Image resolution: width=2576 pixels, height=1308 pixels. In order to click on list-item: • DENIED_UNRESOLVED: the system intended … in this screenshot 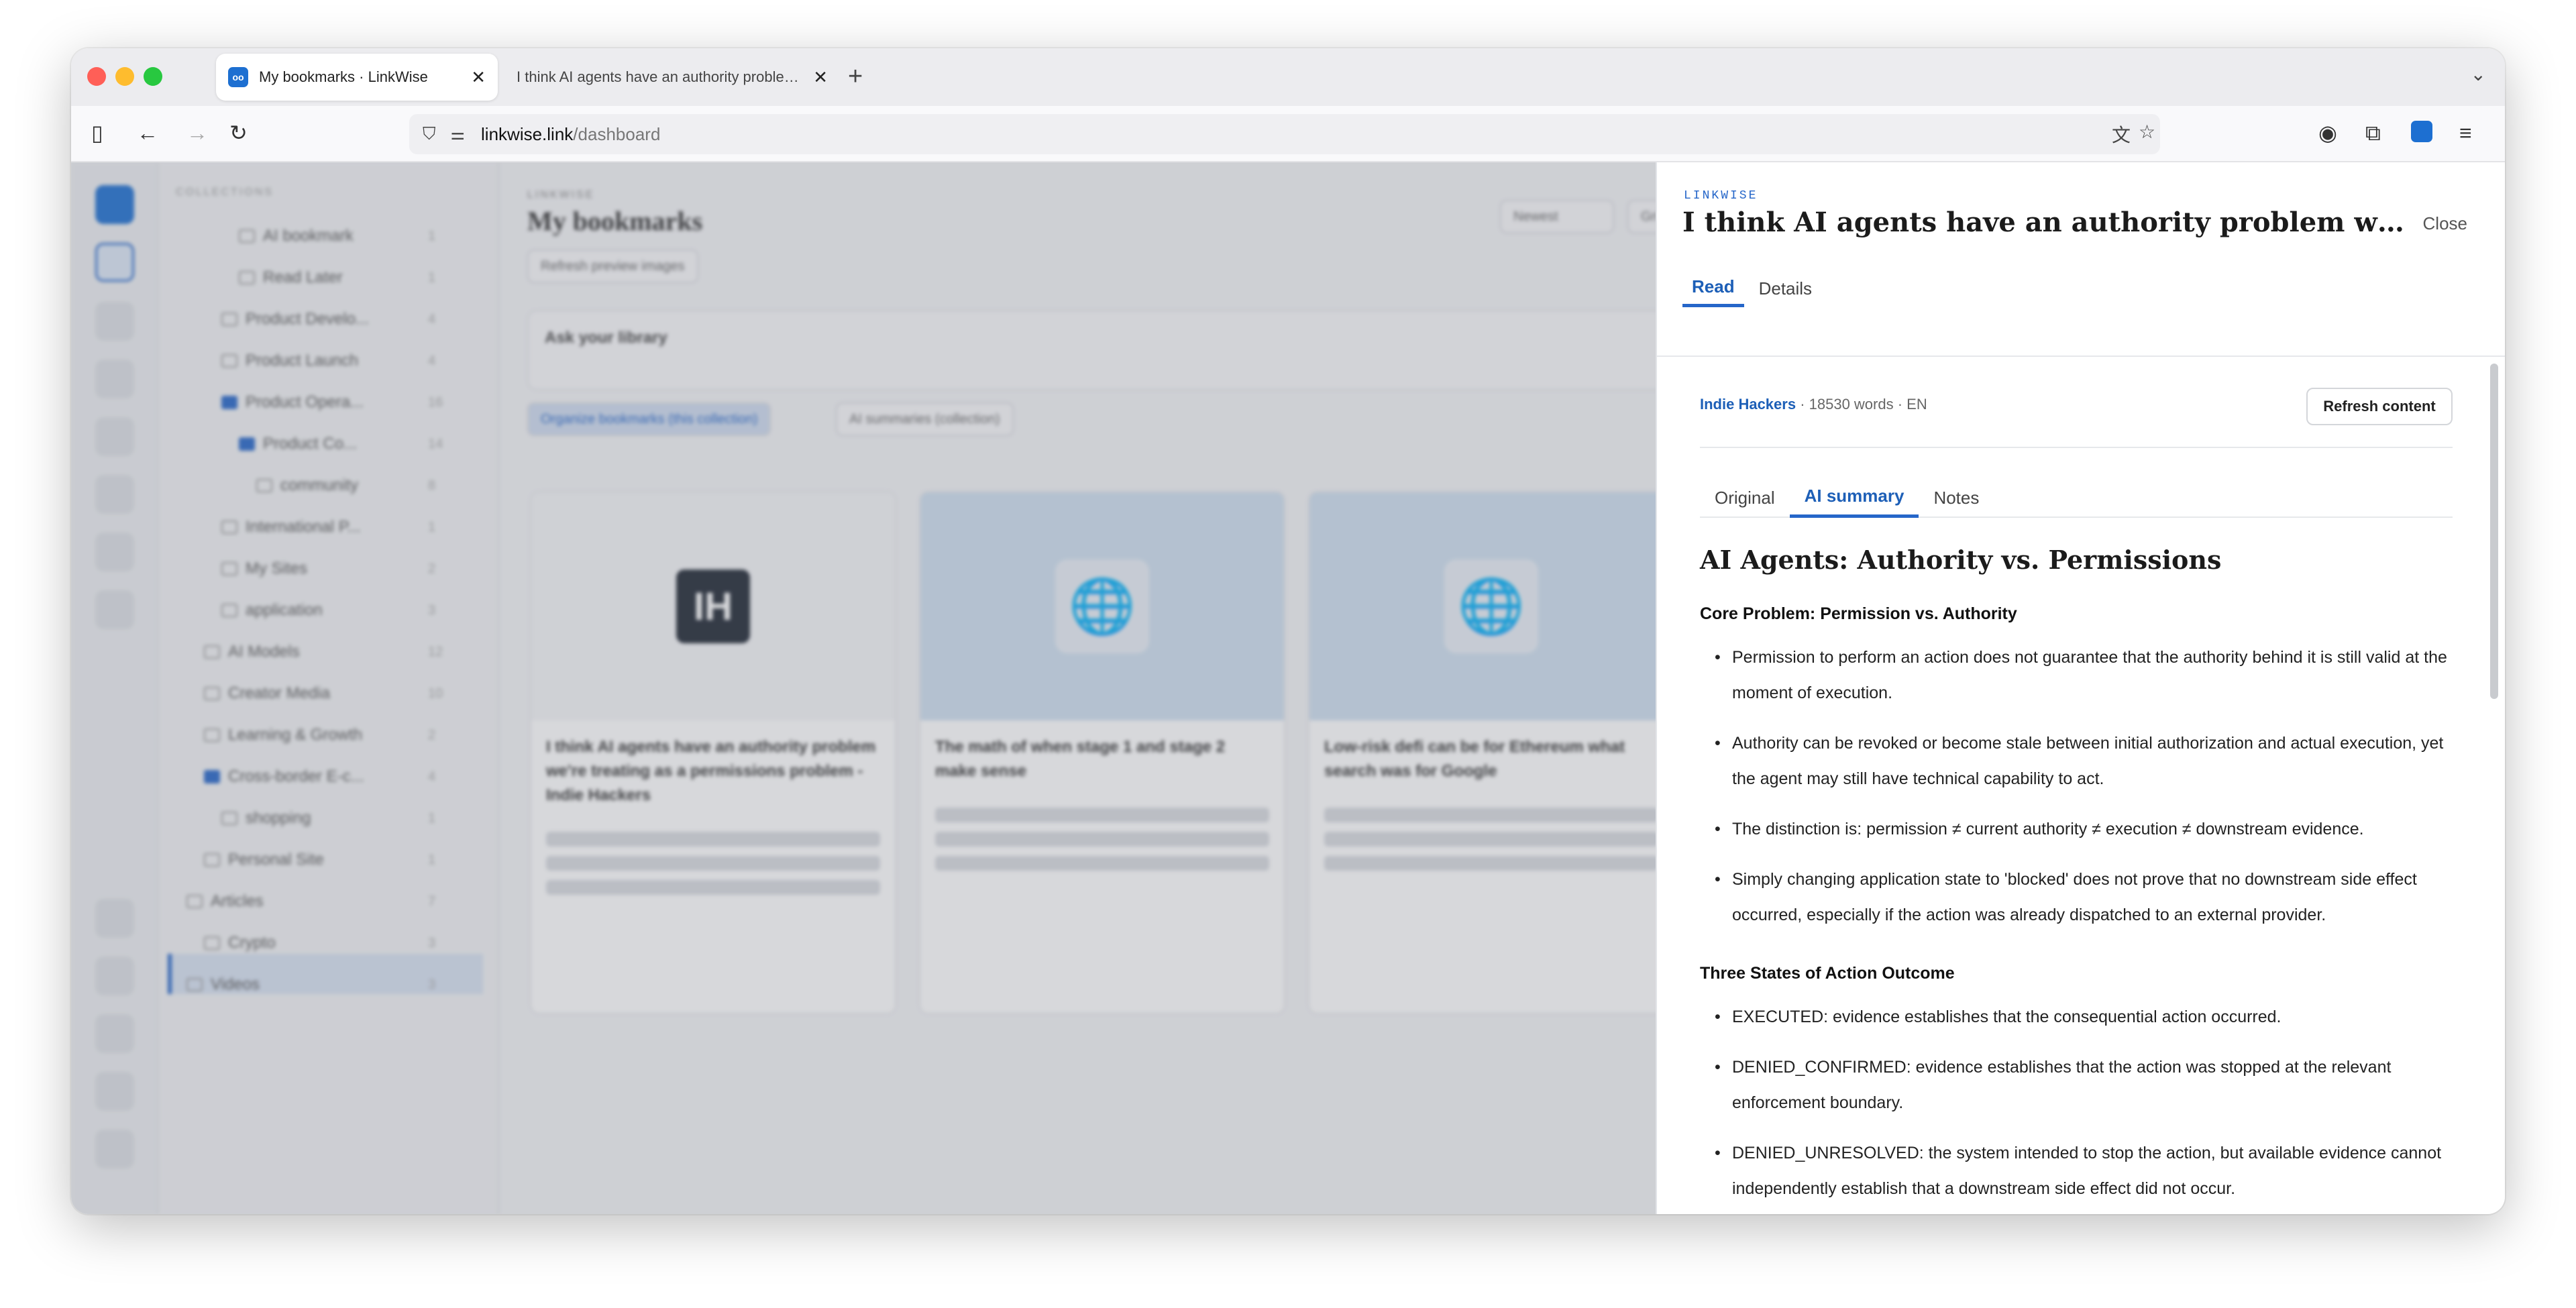, I will do `click(2078, 1171)`.